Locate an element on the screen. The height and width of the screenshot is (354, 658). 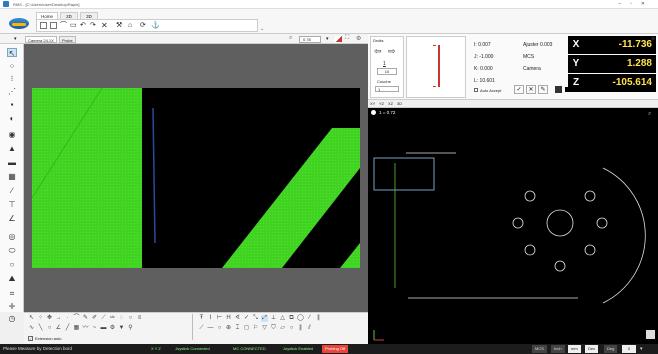
angle-small-icon: ∠ is located at coordinates (58, 328).